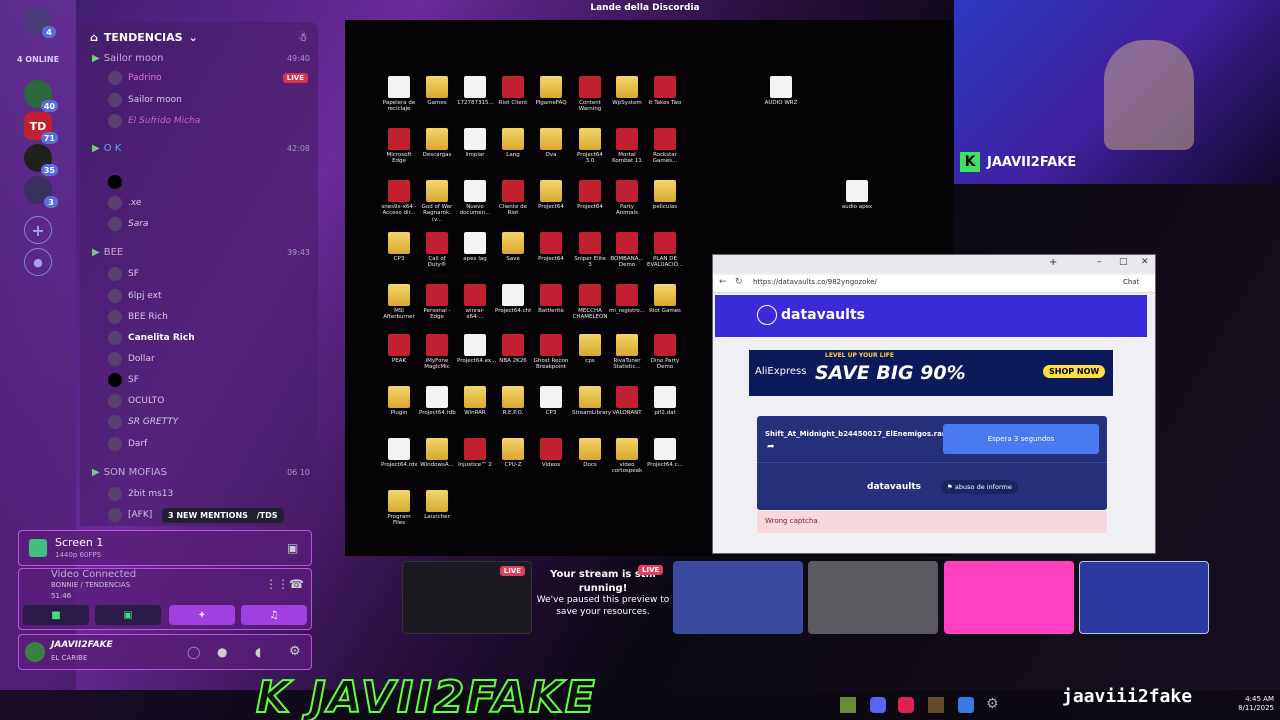 This screenshot has width=1280, height=720. What do you see at coordinates (193, 652) in the screenshot?
I see `game-controller-icon: ◯` at bounding box center [193, 652].